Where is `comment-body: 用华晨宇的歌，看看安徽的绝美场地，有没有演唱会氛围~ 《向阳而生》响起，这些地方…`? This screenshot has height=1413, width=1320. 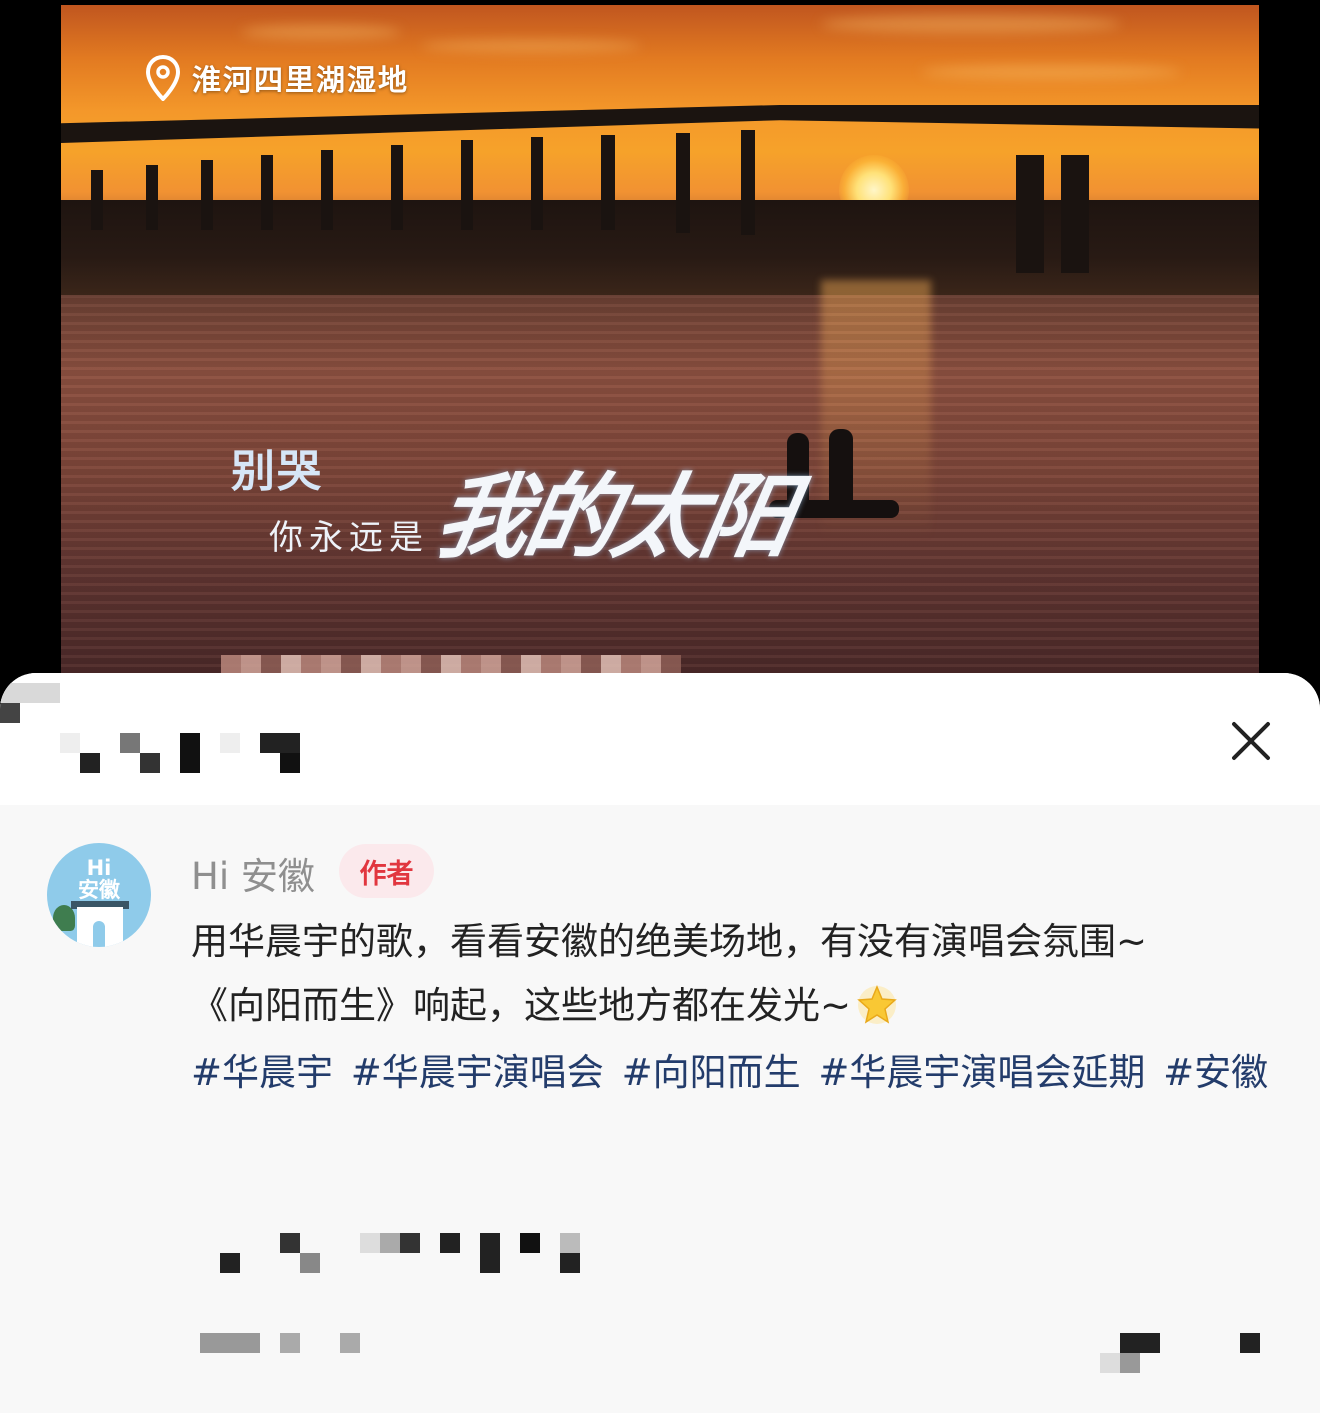 comment-body: 用华晨宇的歌，看看安徽的绝美场地，有没有演唱会氛围~ 《向阳而生》响起，这些地方… is located at coordinates (741, 974).